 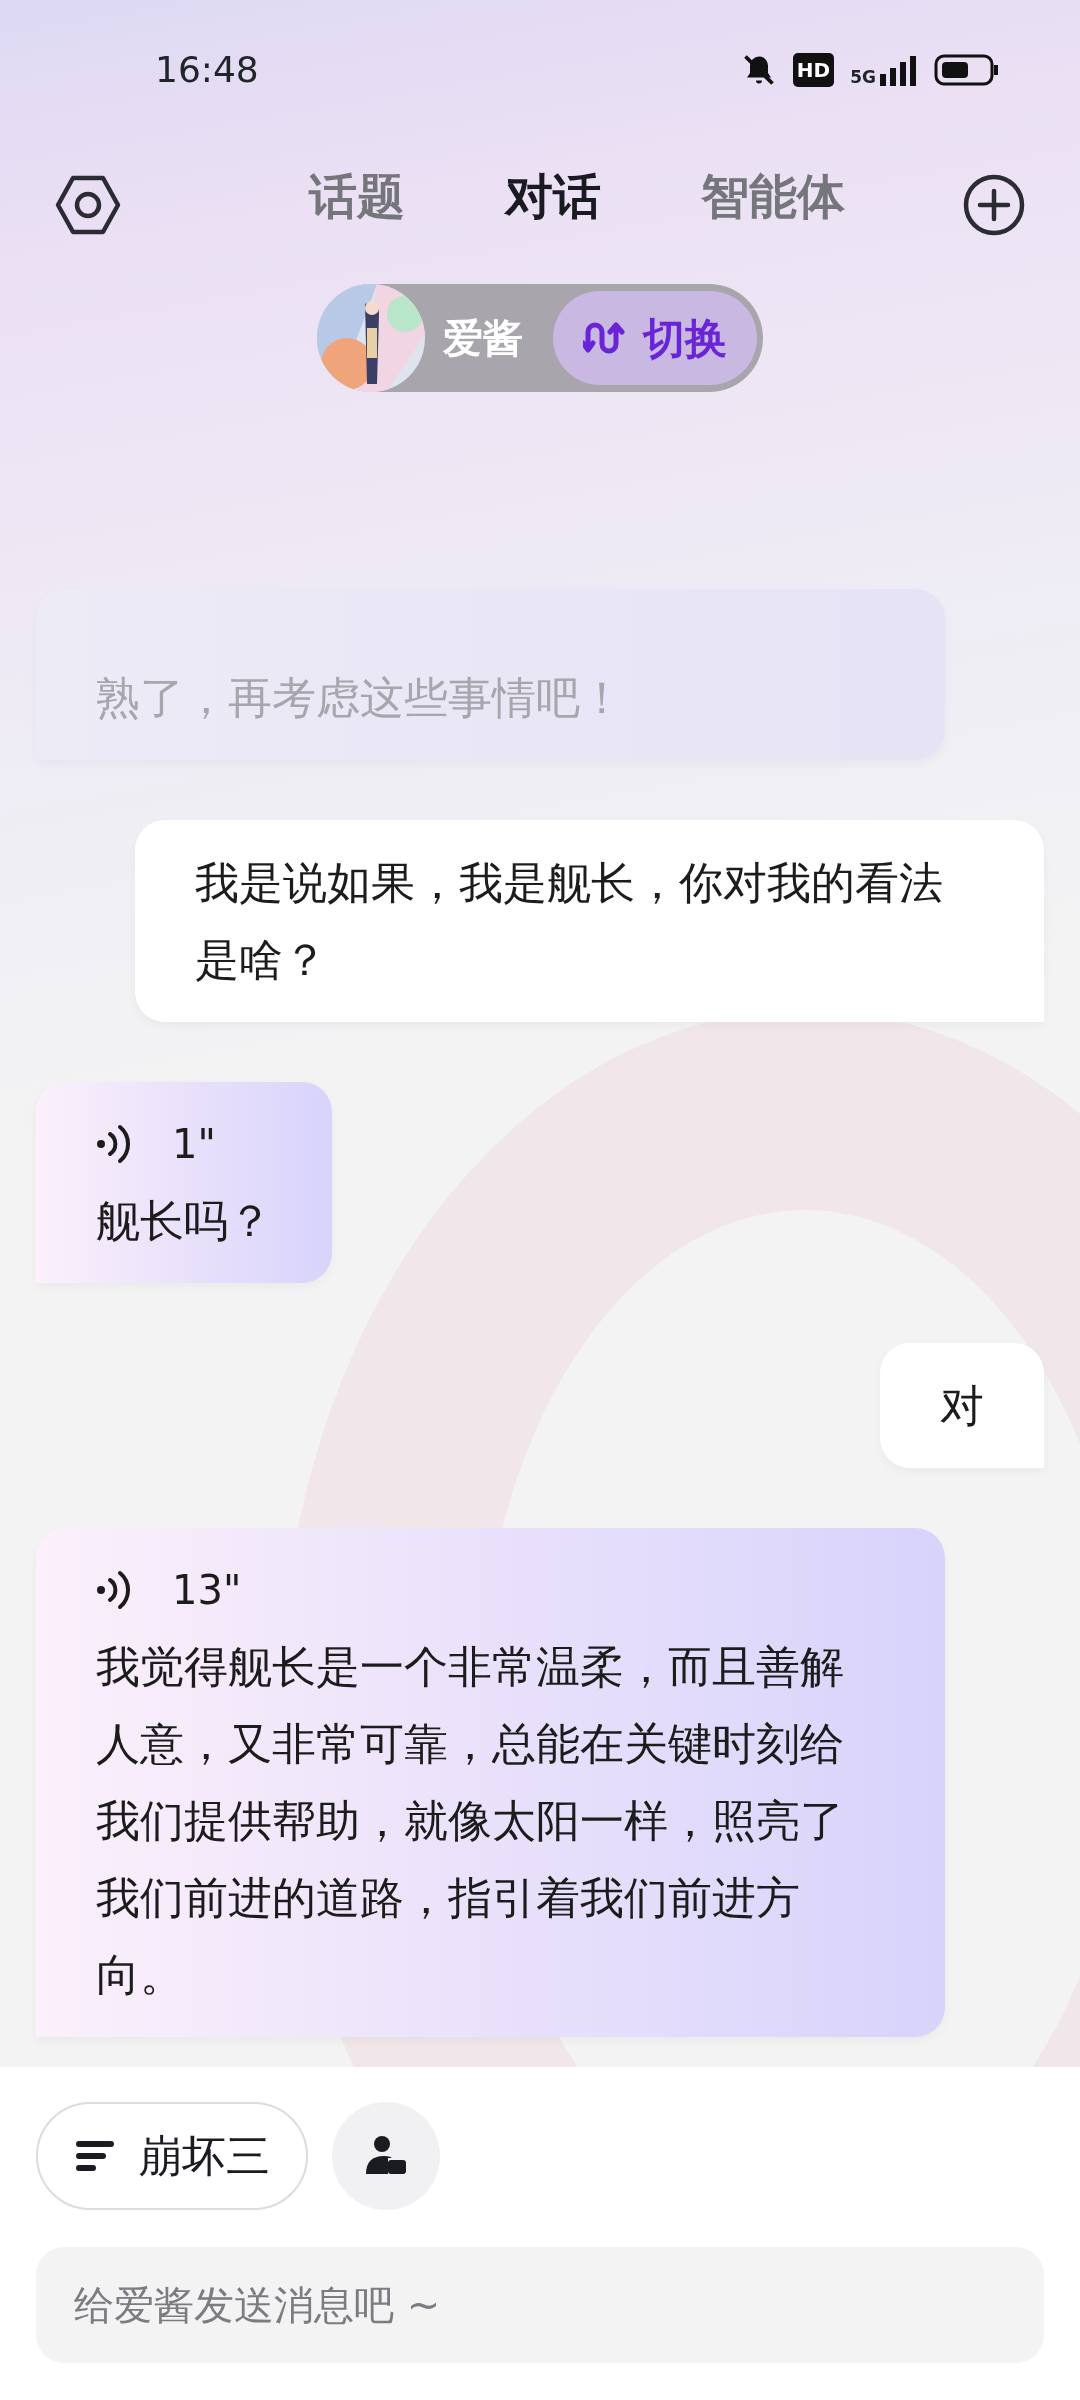 What do you see at coordinates (184, 1221) in the screenshot?
I see `message-text: 舰长吗？` at bounding box center [184, 1221].